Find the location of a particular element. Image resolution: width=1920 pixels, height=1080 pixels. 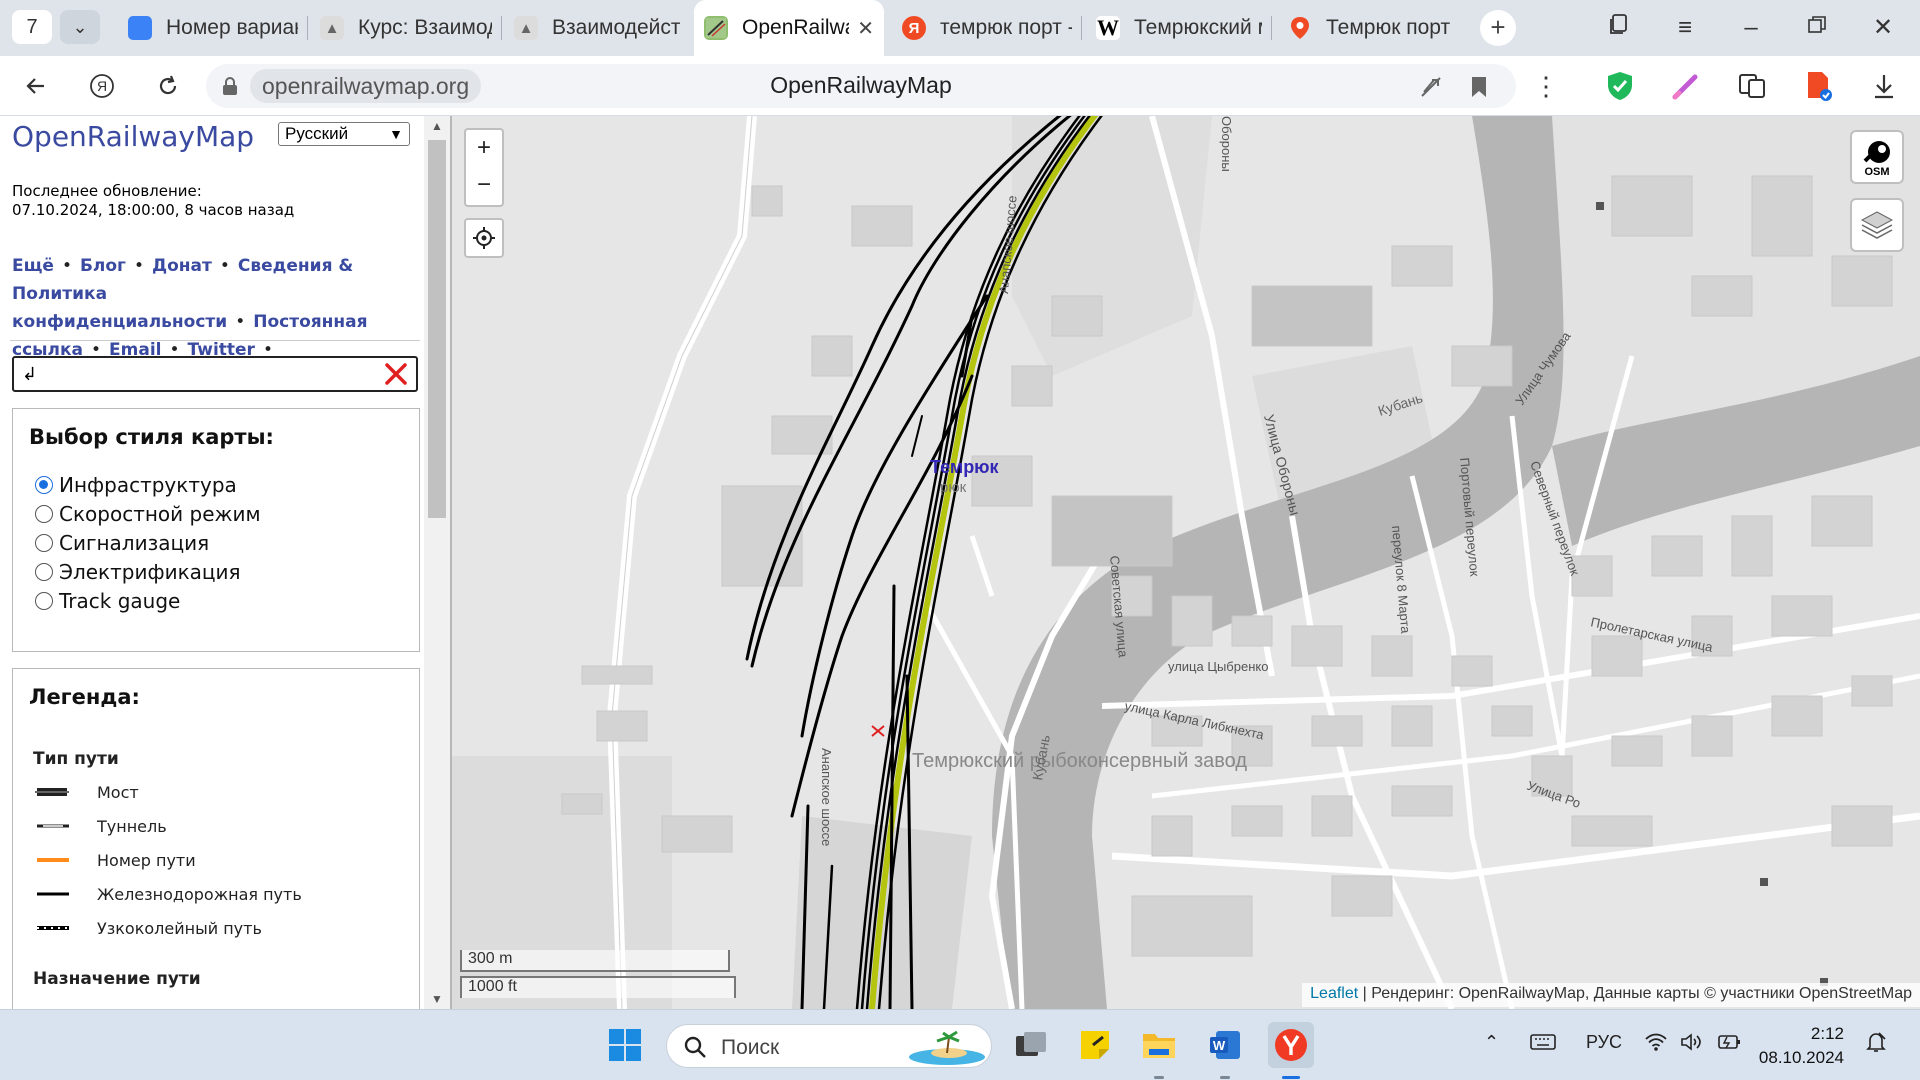

windows-start-icon is located at coordinates (625, 1045).